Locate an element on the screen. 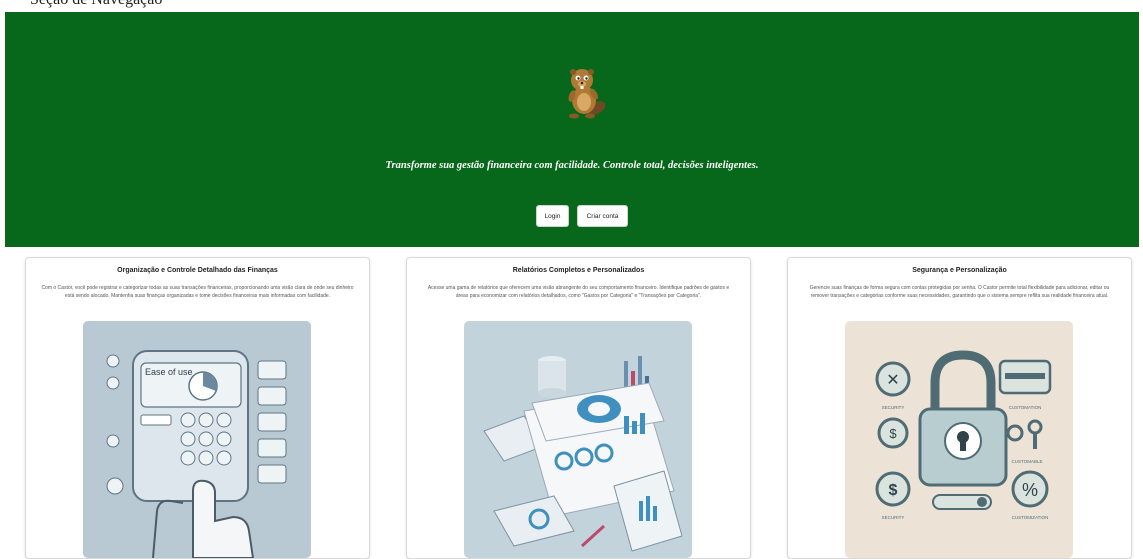  customable-label: CUSTOMABLE is located at coordinates (1027, 461).